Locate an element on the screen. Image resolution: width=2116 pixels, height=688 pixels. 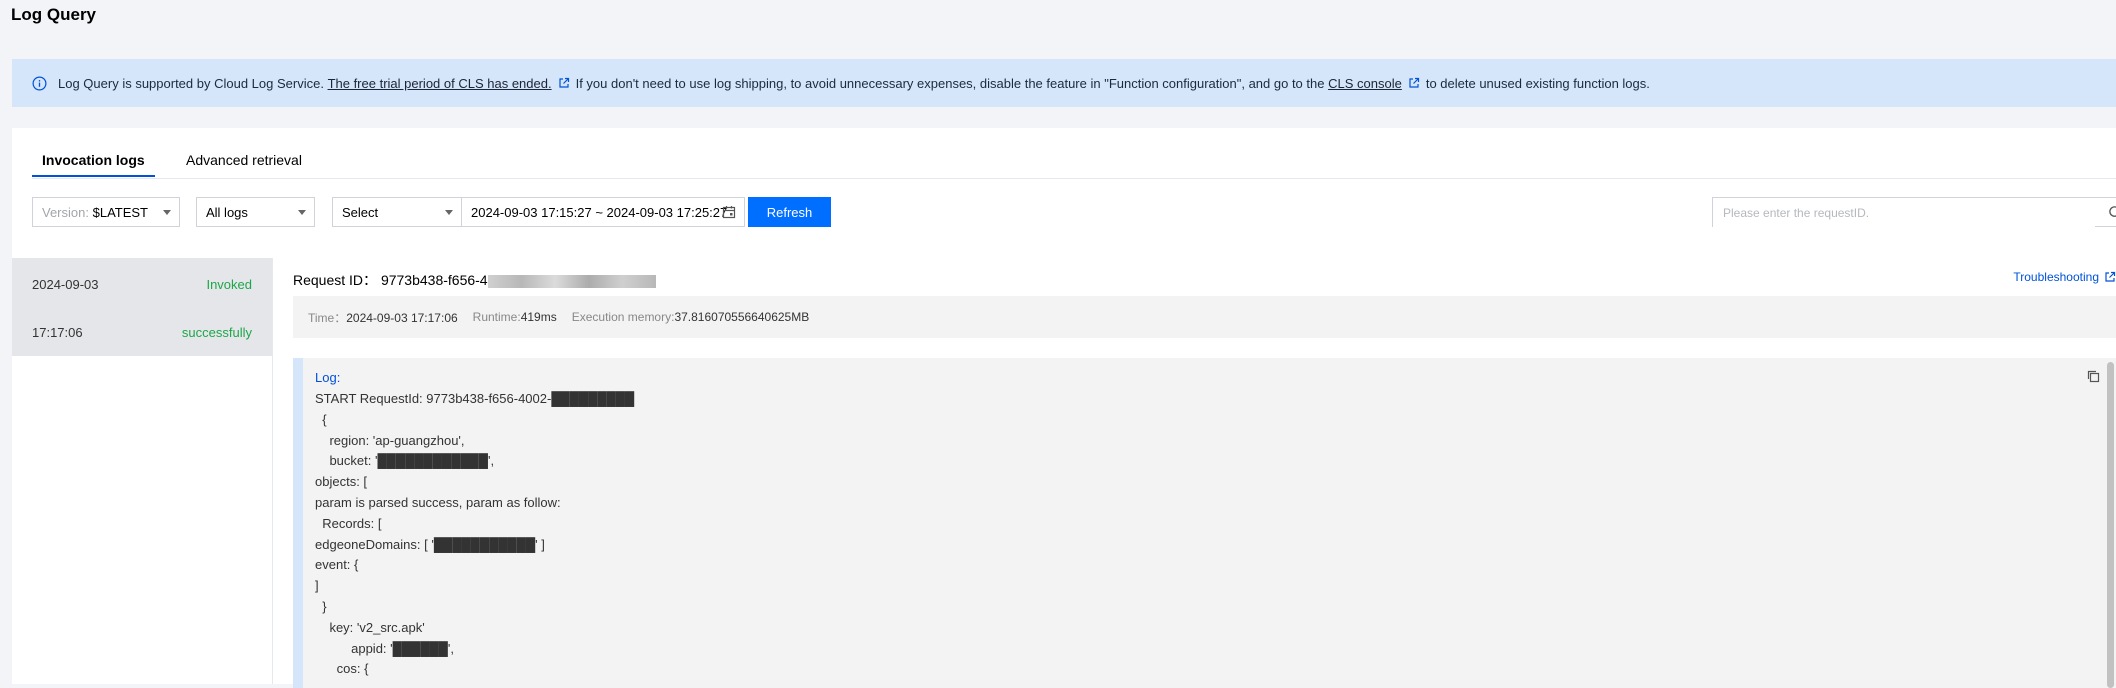
log-type-value: All logs is located at coordinates (227, 212).